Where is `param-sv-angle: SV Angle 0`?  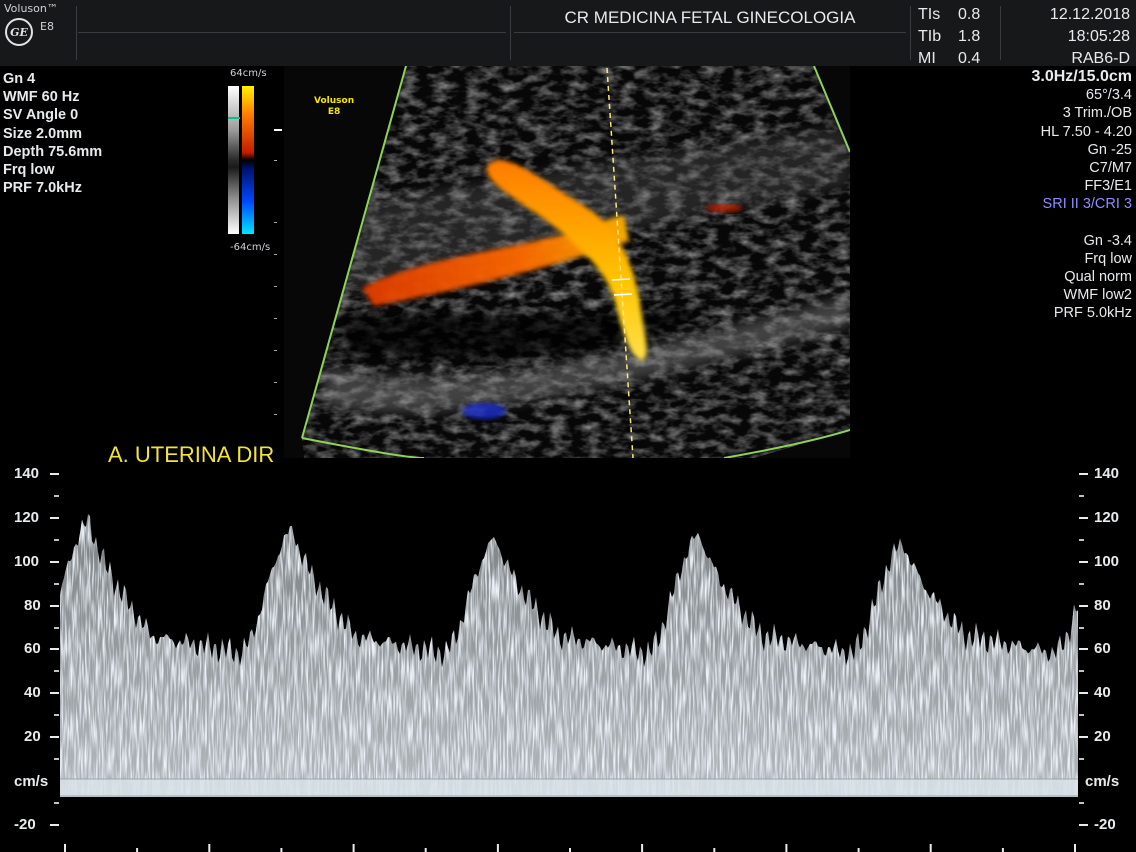
param-sv-angle: SV Angle 0 is located at coordinates (41, 115).